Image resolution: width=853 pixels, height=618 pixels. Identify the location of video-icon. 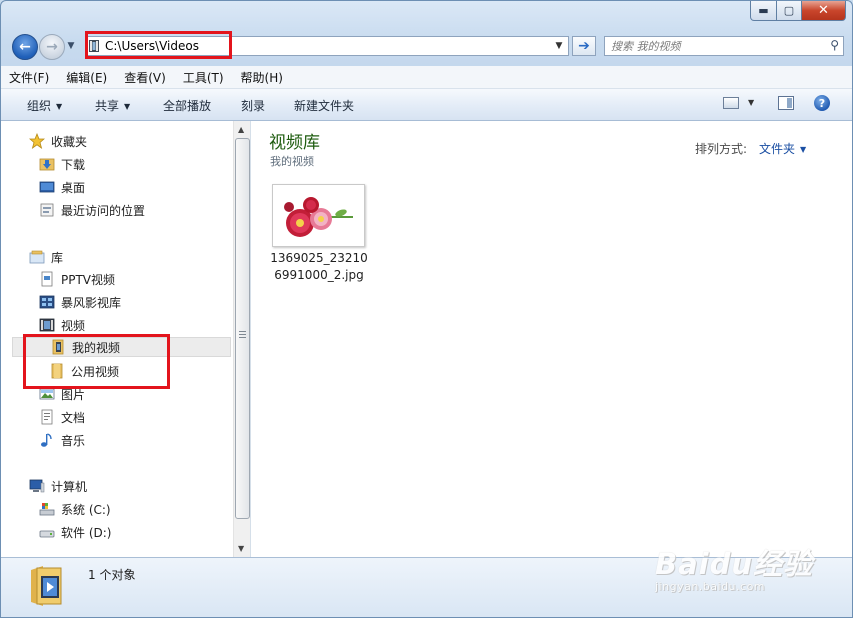
(47, 325).